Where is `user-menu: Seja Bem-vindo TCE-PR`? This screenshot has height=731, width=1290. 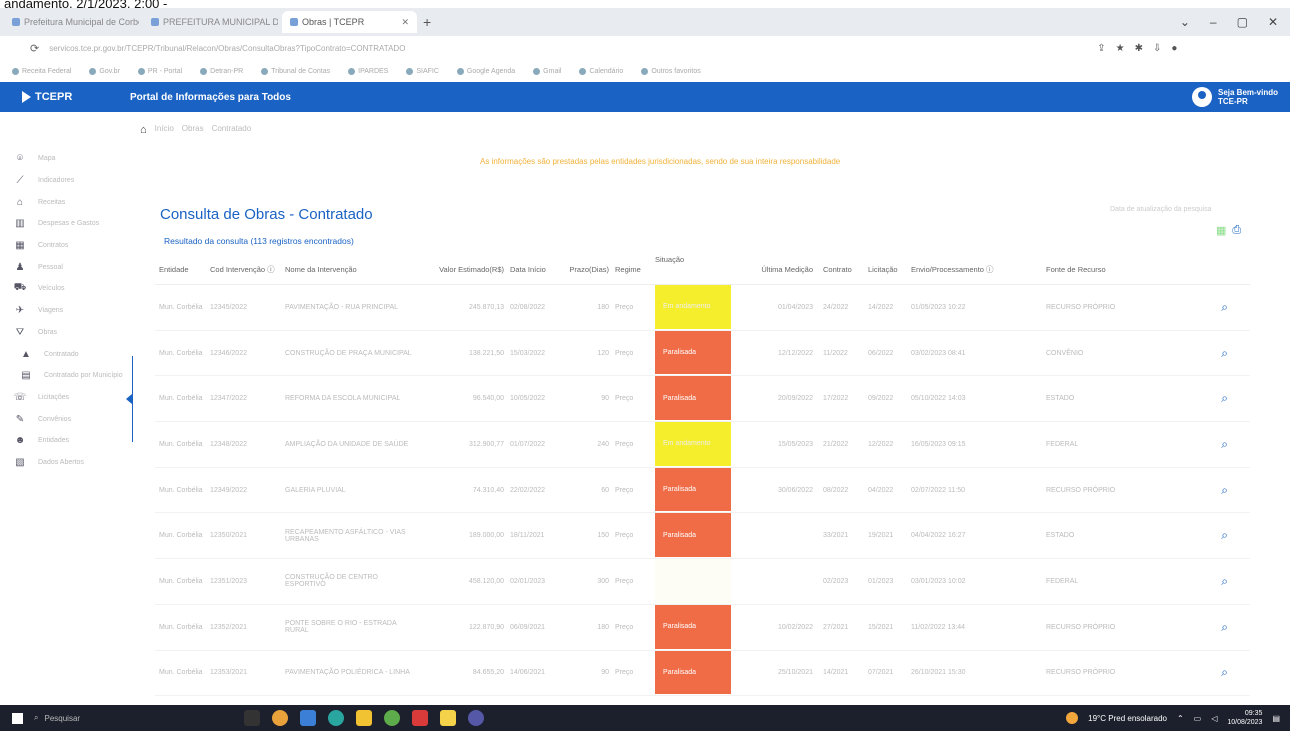
user-menu: Seja Bem-vindo TCE-PR is located at coordinates (1240, 97).